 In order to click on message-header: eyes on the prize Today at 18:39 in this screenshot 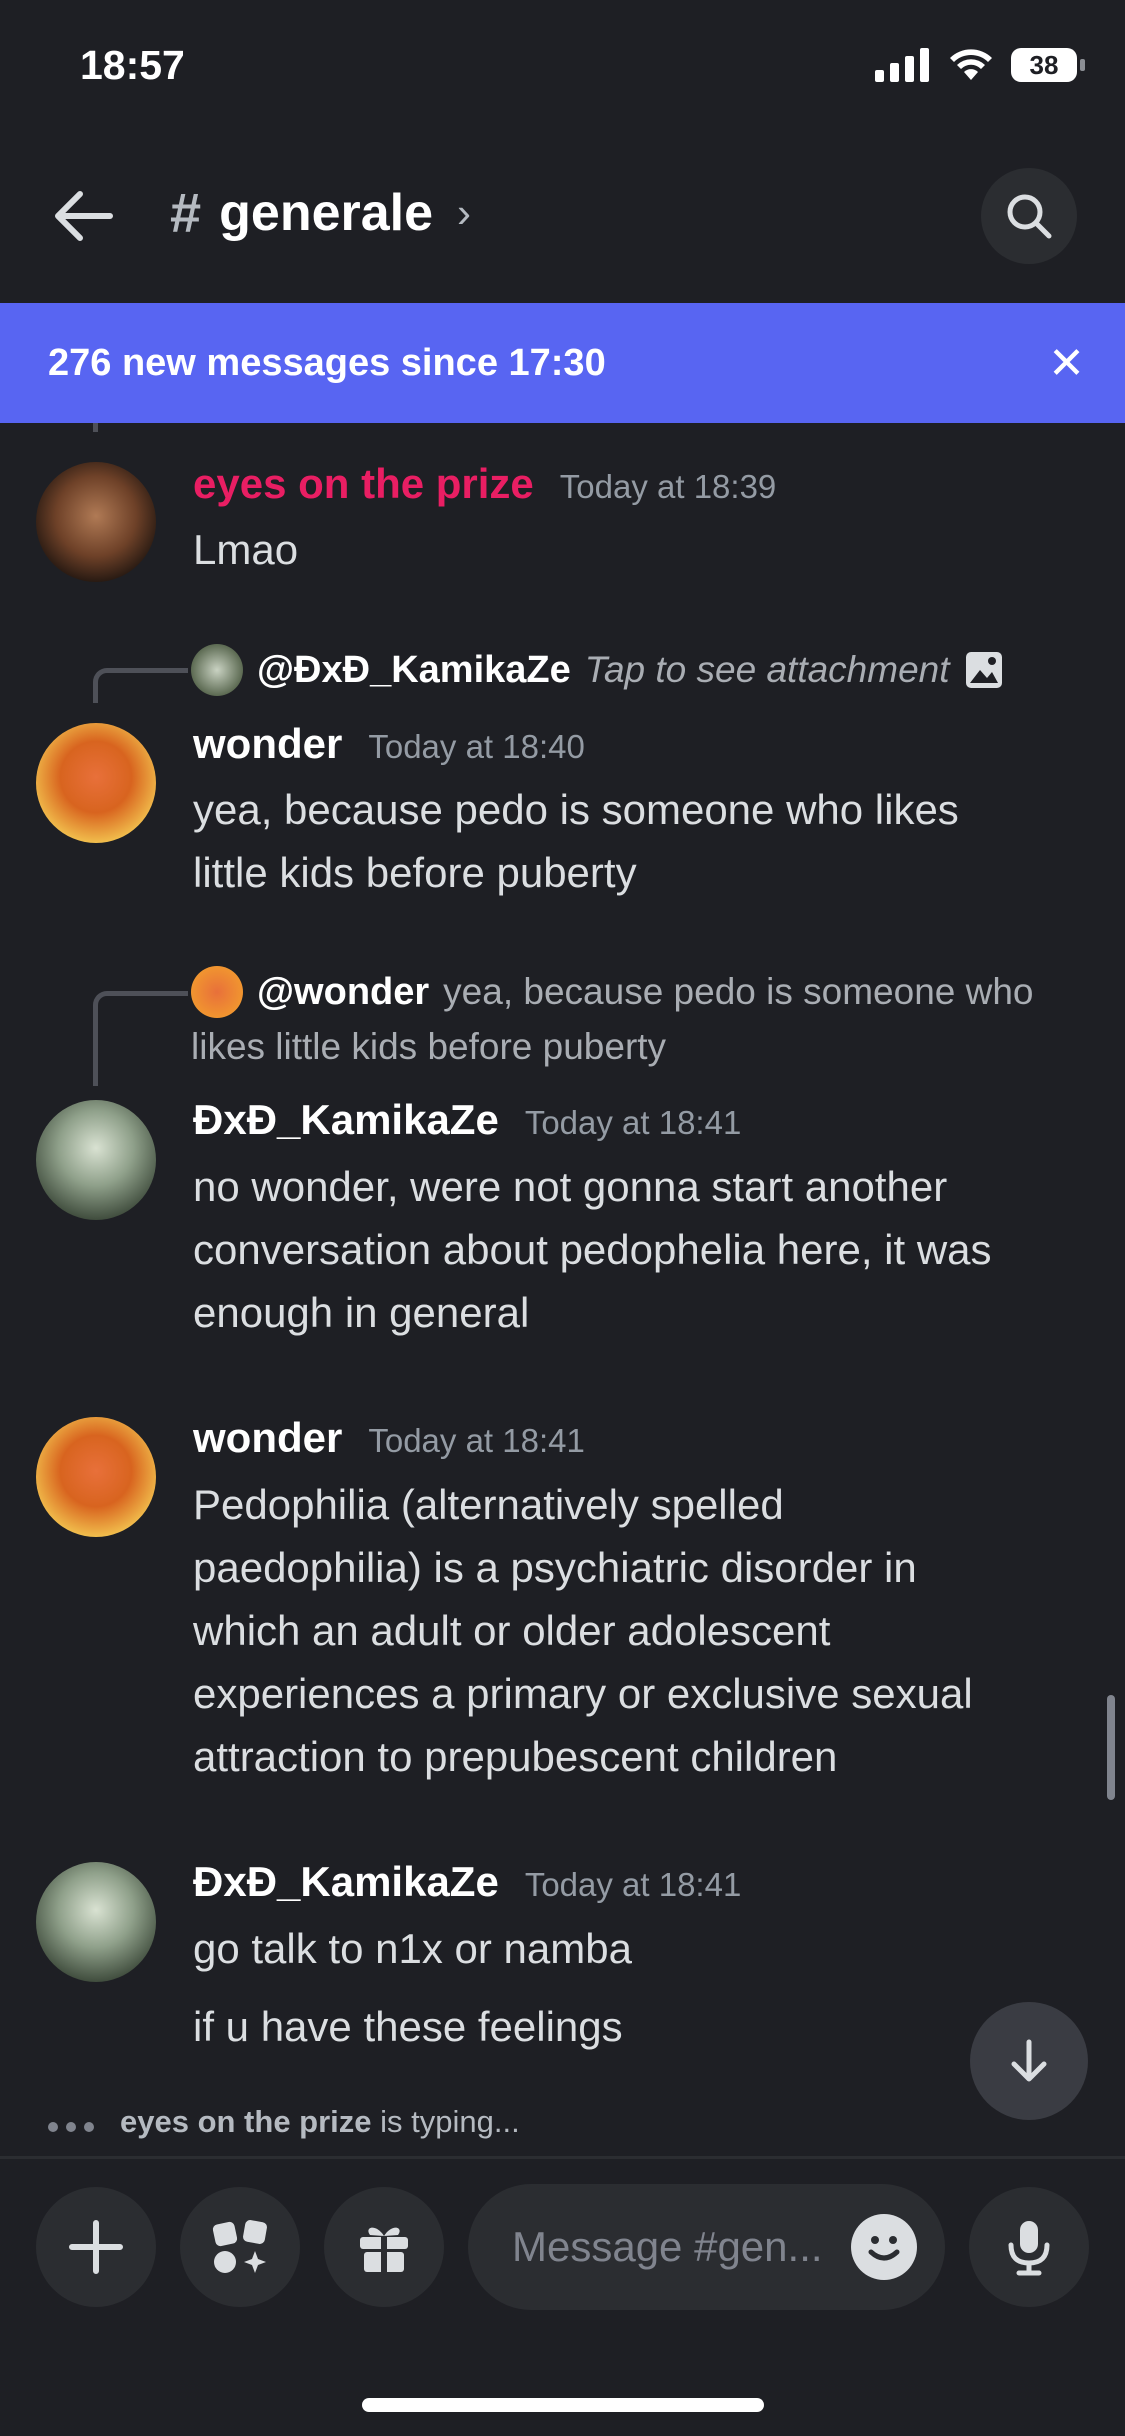, I will do `click(484, 484)`.